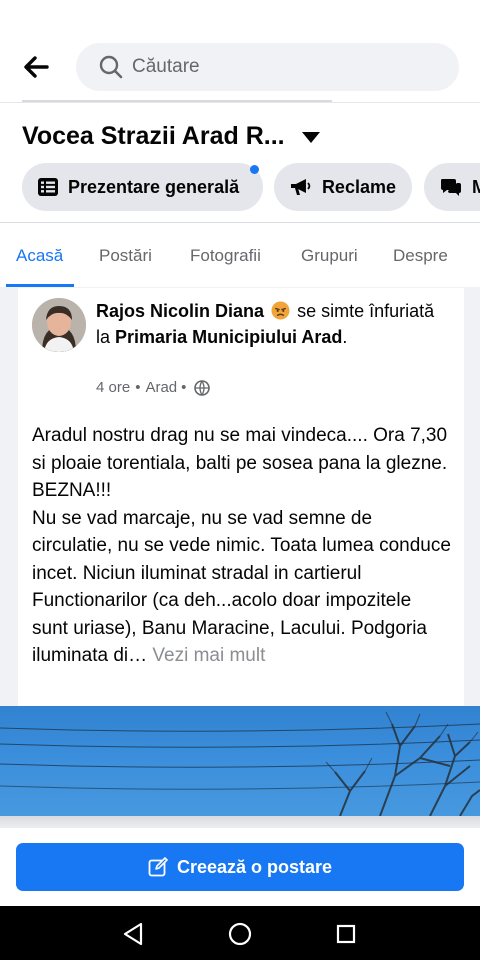 Image resolution: width=480 pixels, height=960 pixels. I want to click on post-location: Arad, so click(161, 387).